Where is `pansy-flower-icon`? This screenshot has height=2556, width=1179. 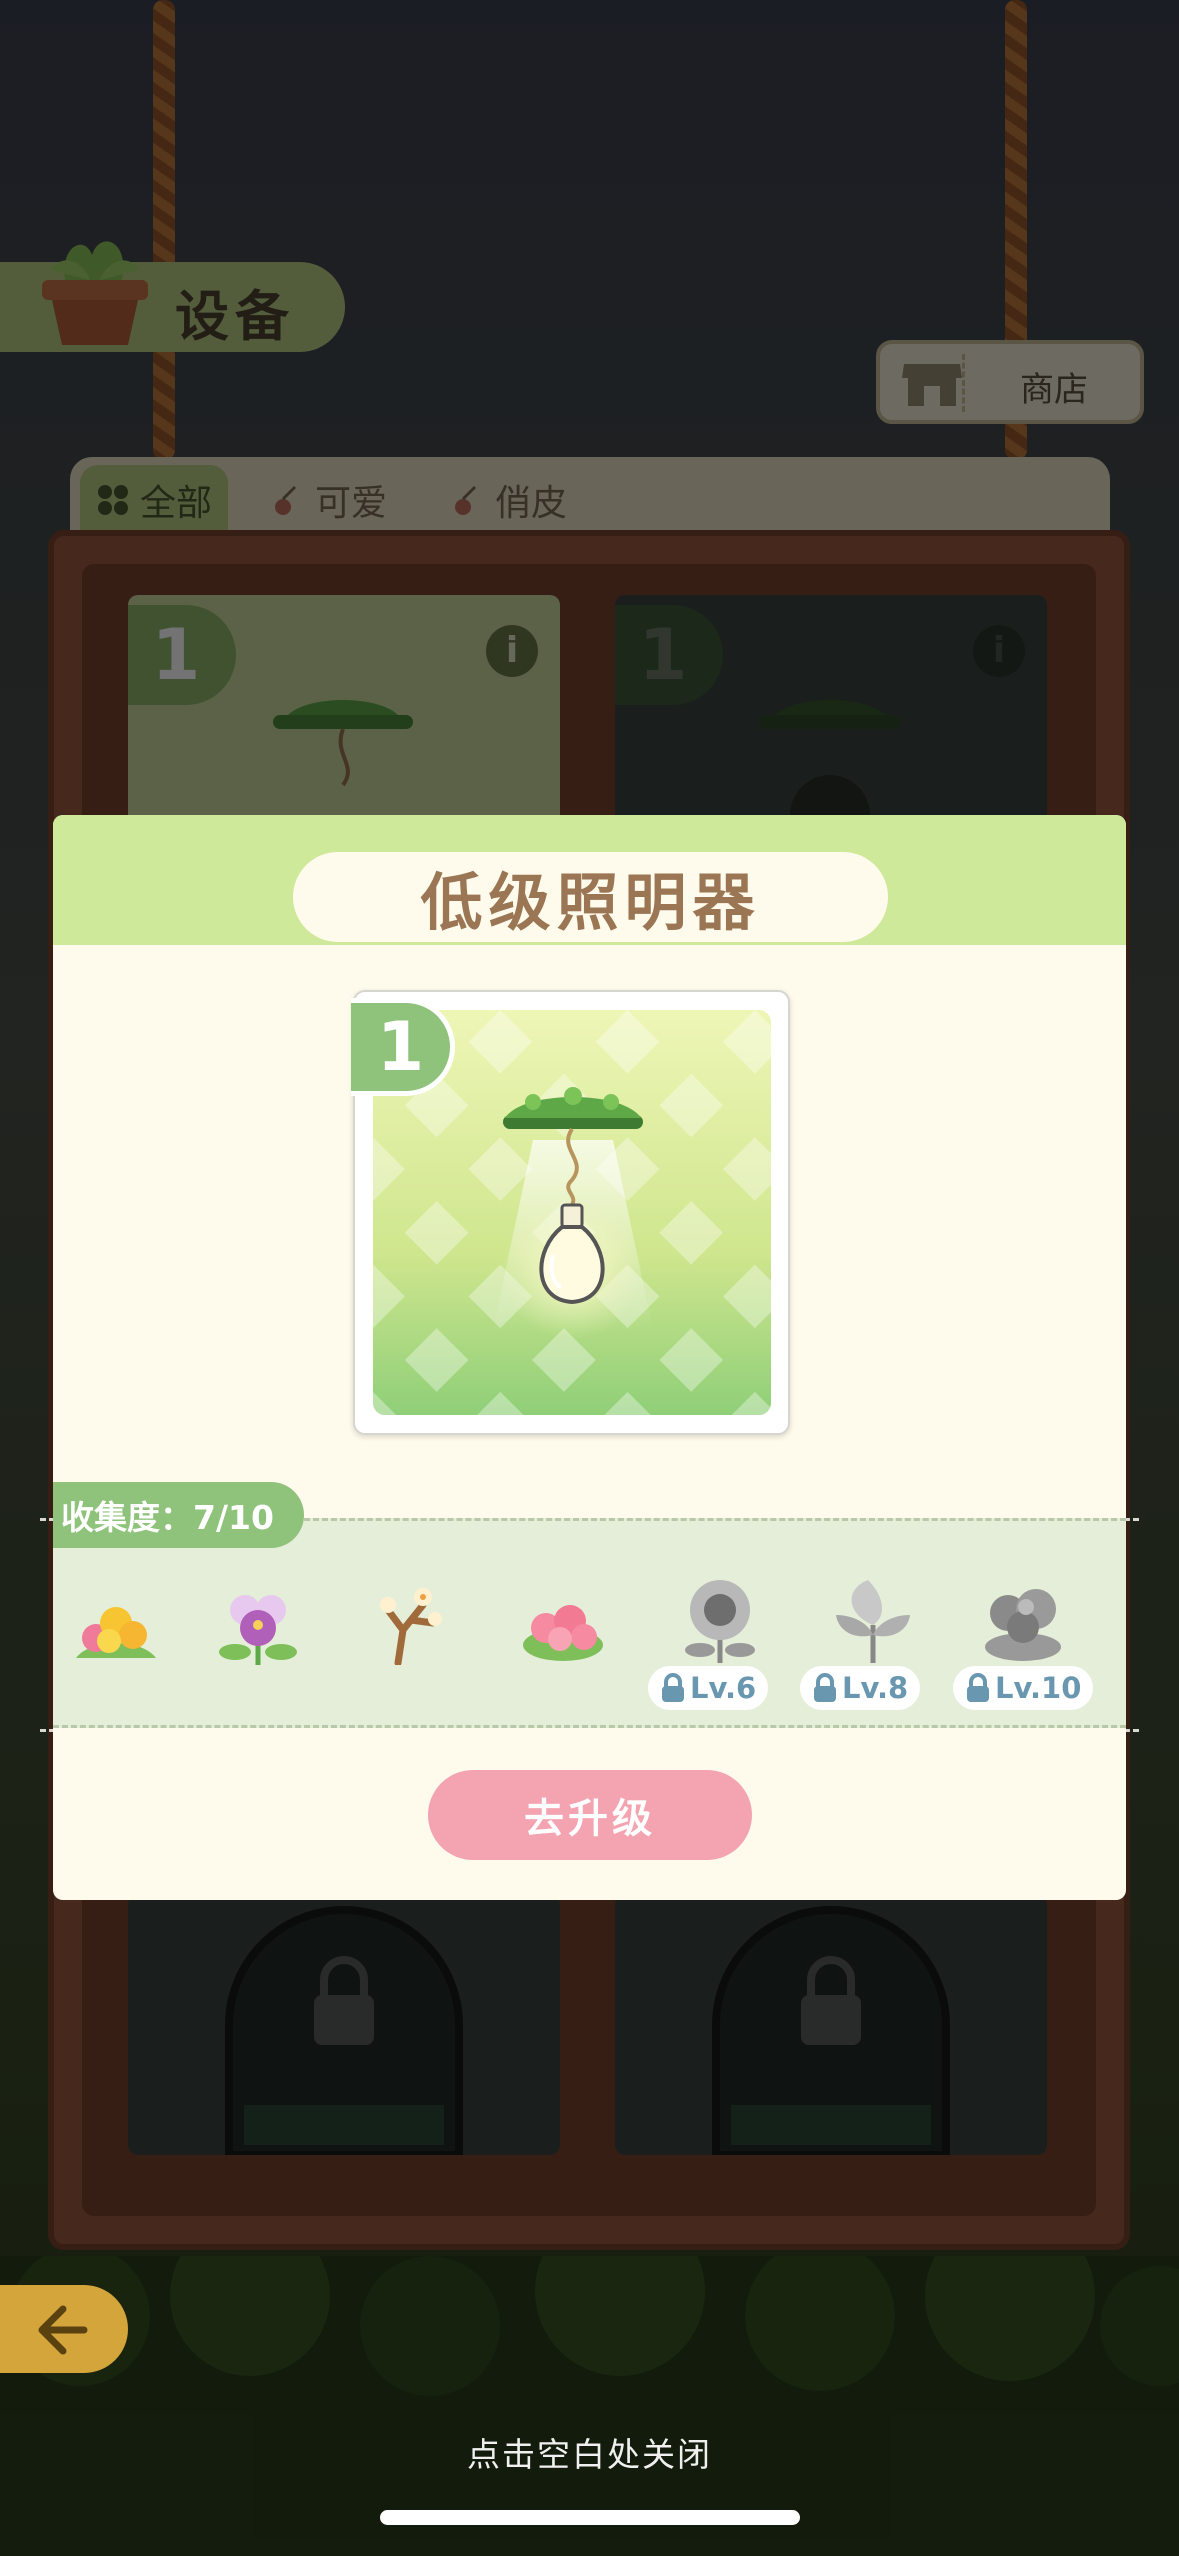 pansy-flower-icon is located at coordinates (258, 1625).